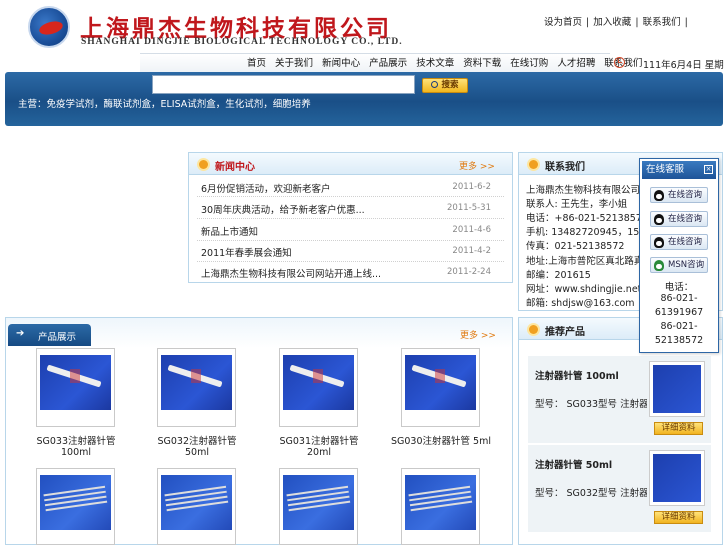  Describe the element at coordinates (583, 288) in the screenshot. I see `contact-line: 网址：www.shdingjie.net` at that location.